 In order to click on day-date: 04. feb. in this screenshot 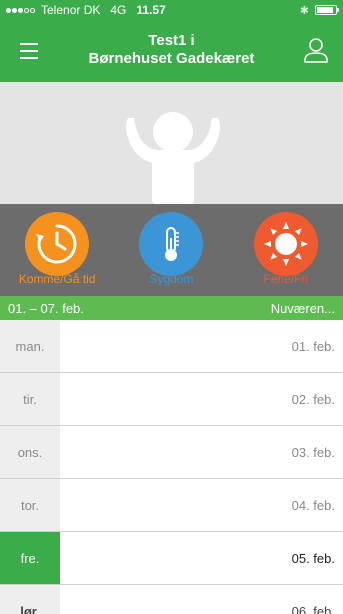, I will do `click(201, 505)`.